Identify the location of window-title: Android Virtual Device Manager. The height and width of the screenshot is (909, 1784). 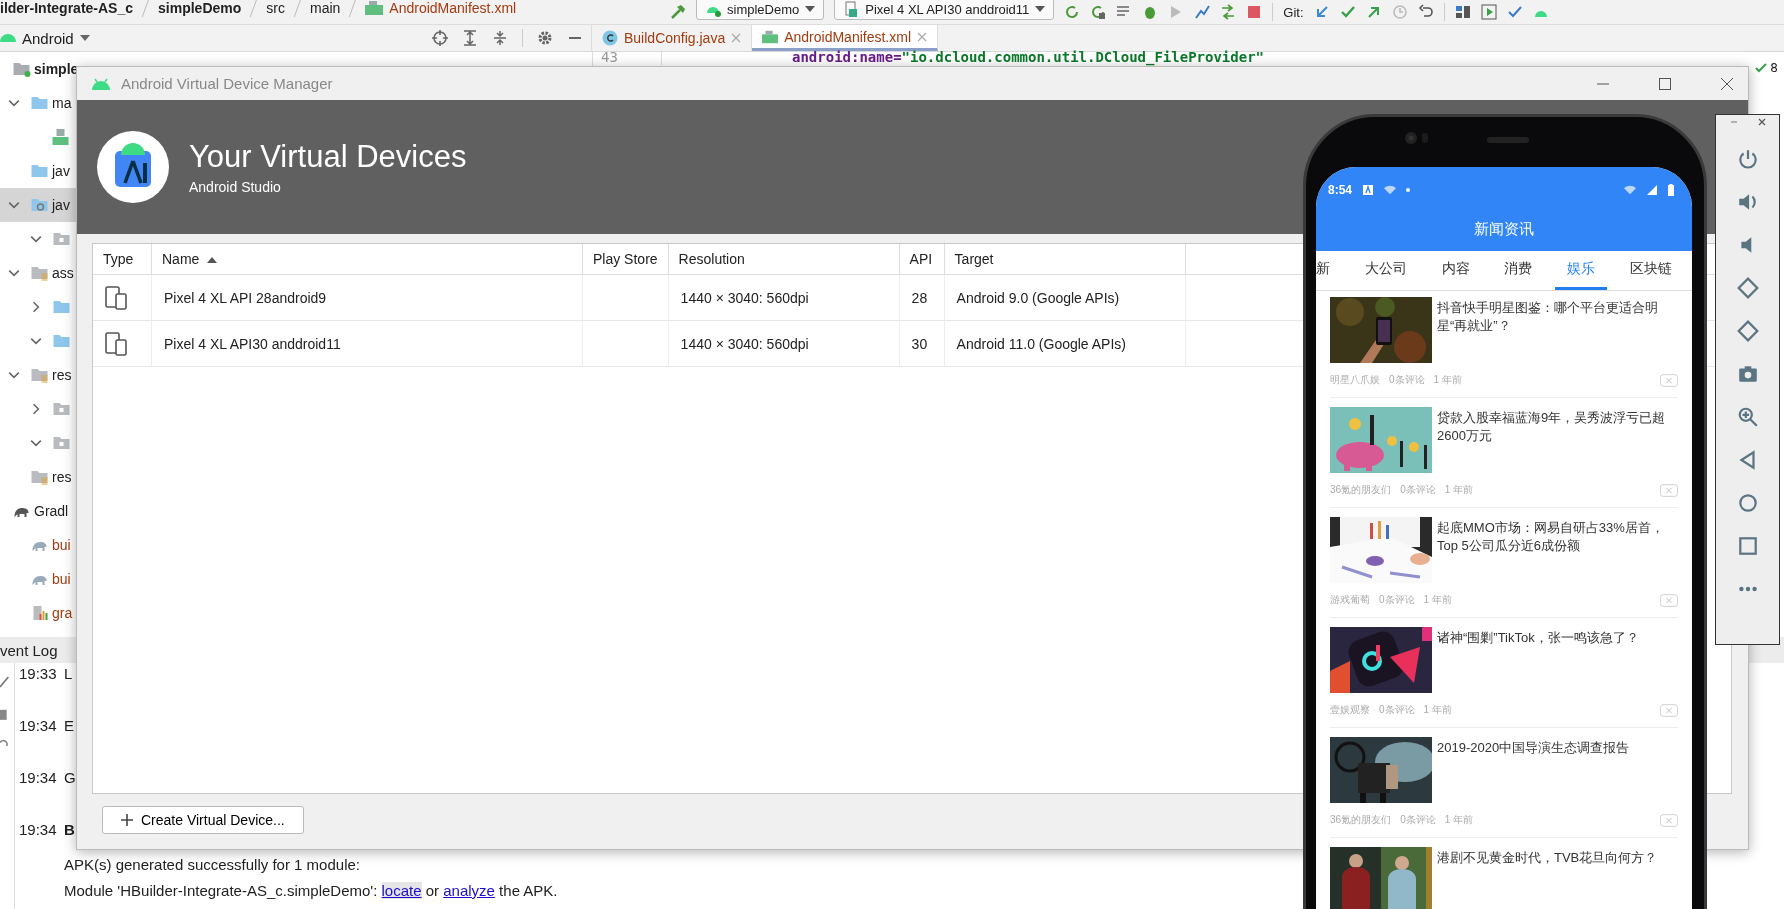
(227, 83).